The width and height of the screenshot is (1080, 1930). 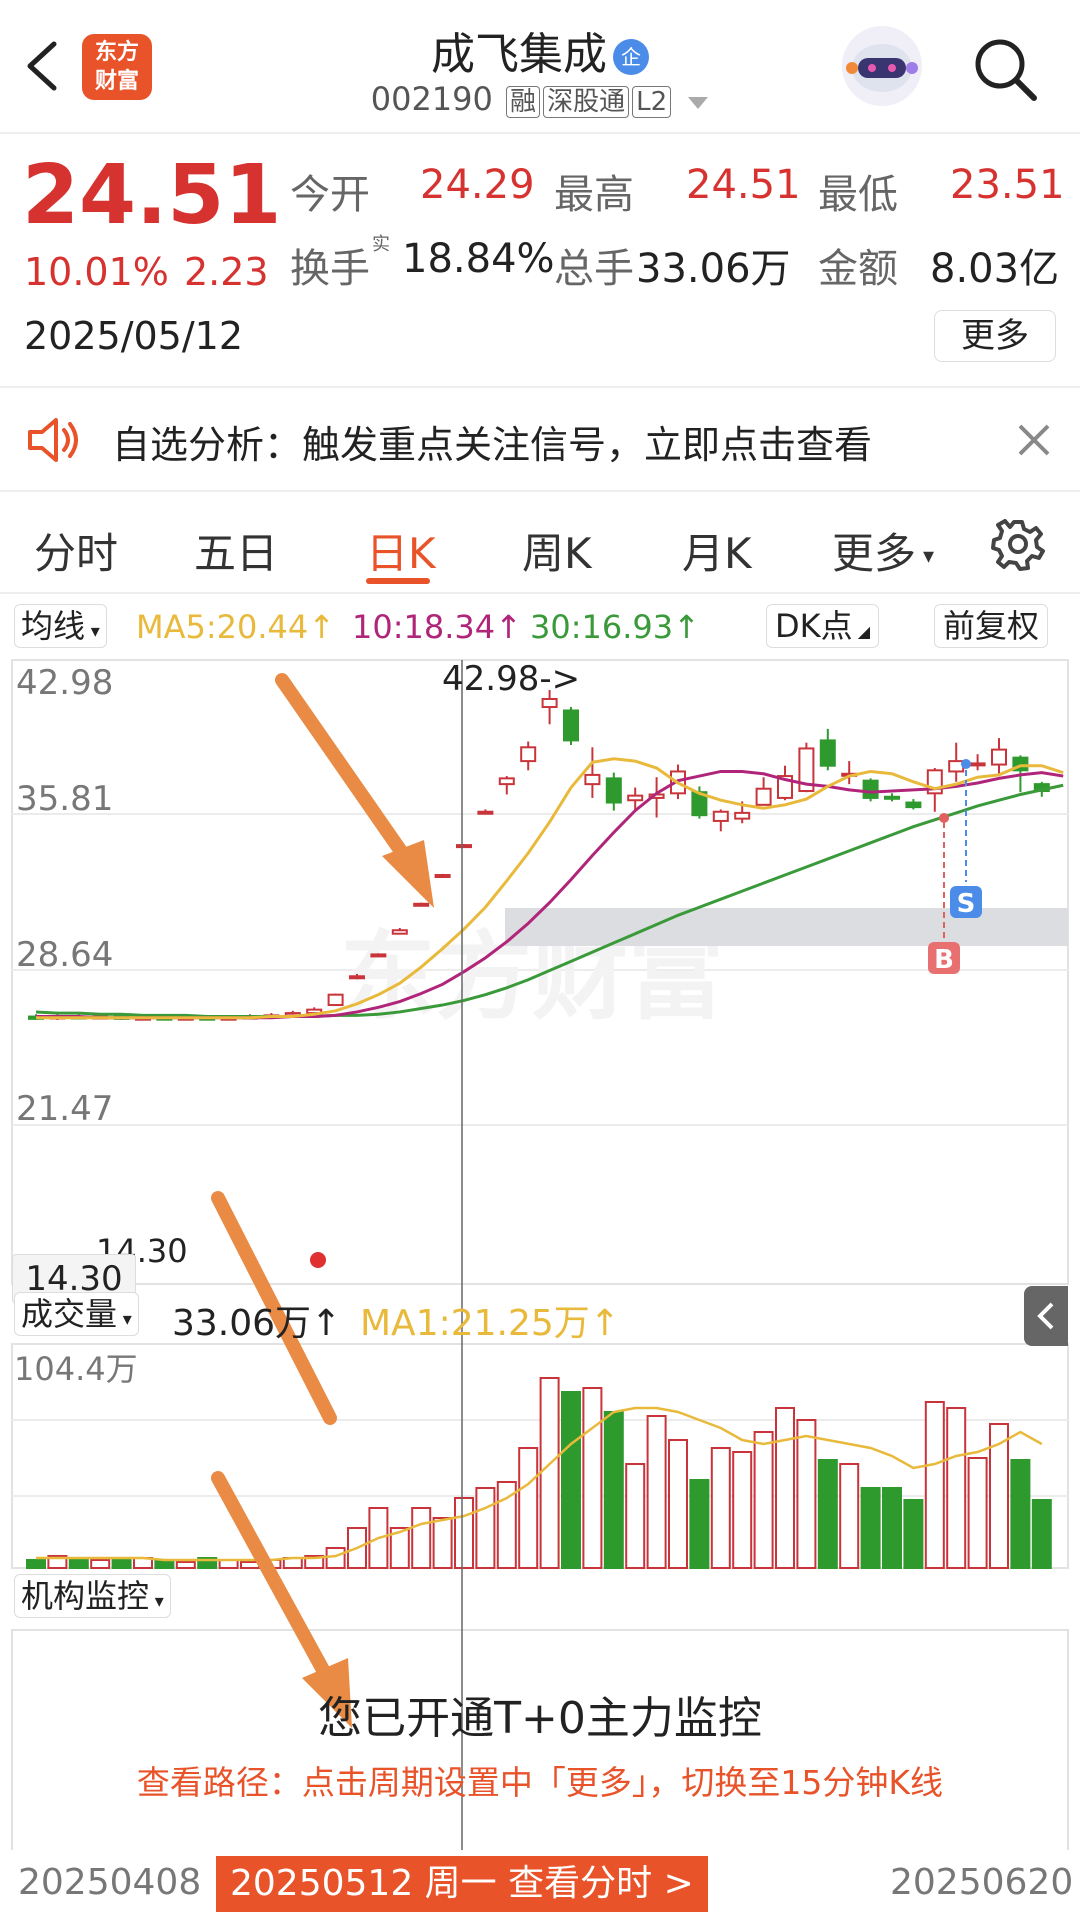 What do you see at coordinates (823, 626) in the screenshot?
I see `dk-point-button: DK点 ◢` at bounding box center [823, 626].